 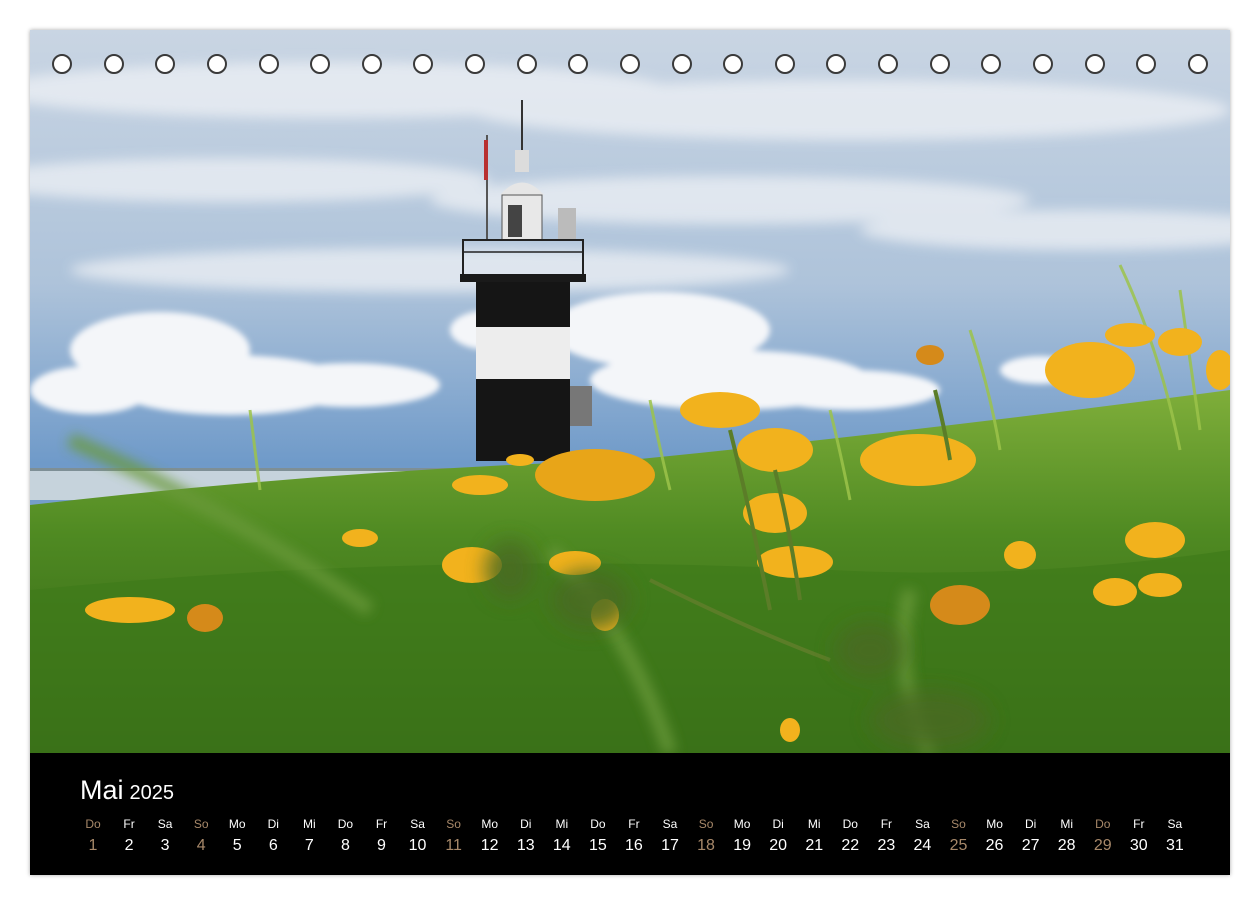 What do you see at coordinates (273, 845) in the screenshot?
I see `day-number: 6` at bounding box center [273, 845].